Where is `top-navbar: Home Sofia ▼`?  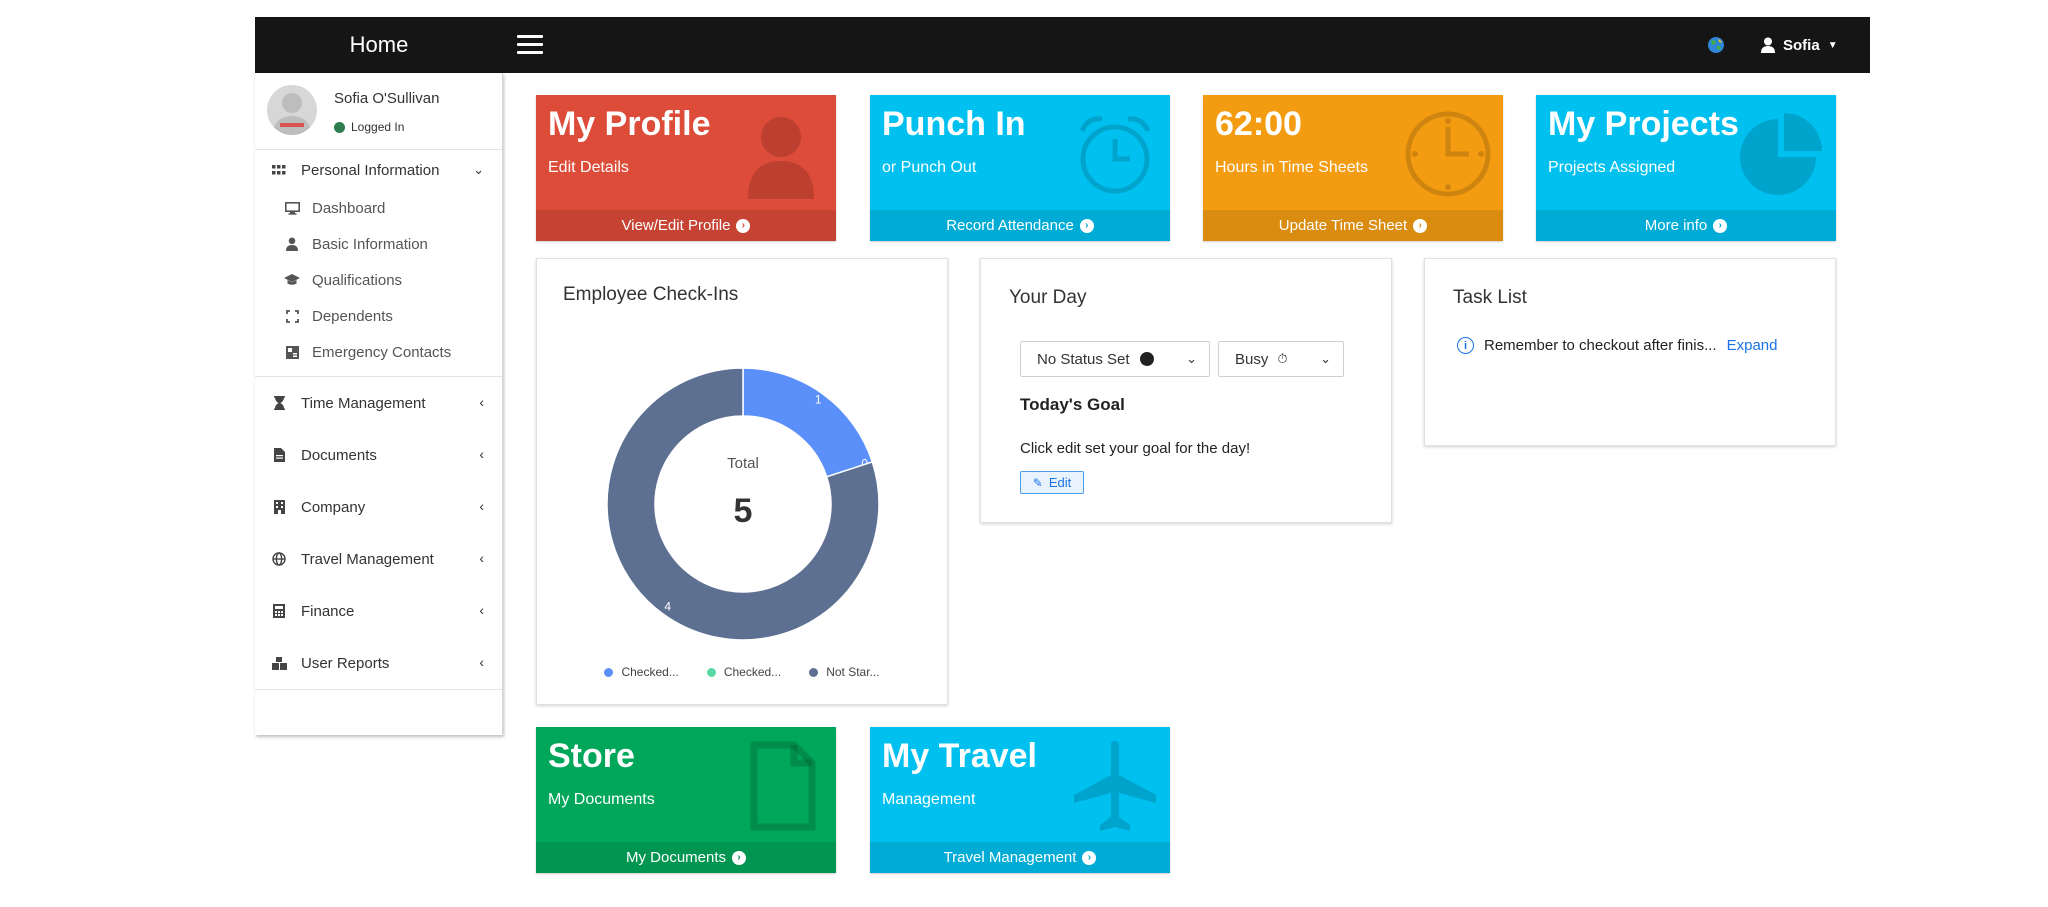
top-navbar: Home Sofia ▼ is located at coordinates (1062, 45).